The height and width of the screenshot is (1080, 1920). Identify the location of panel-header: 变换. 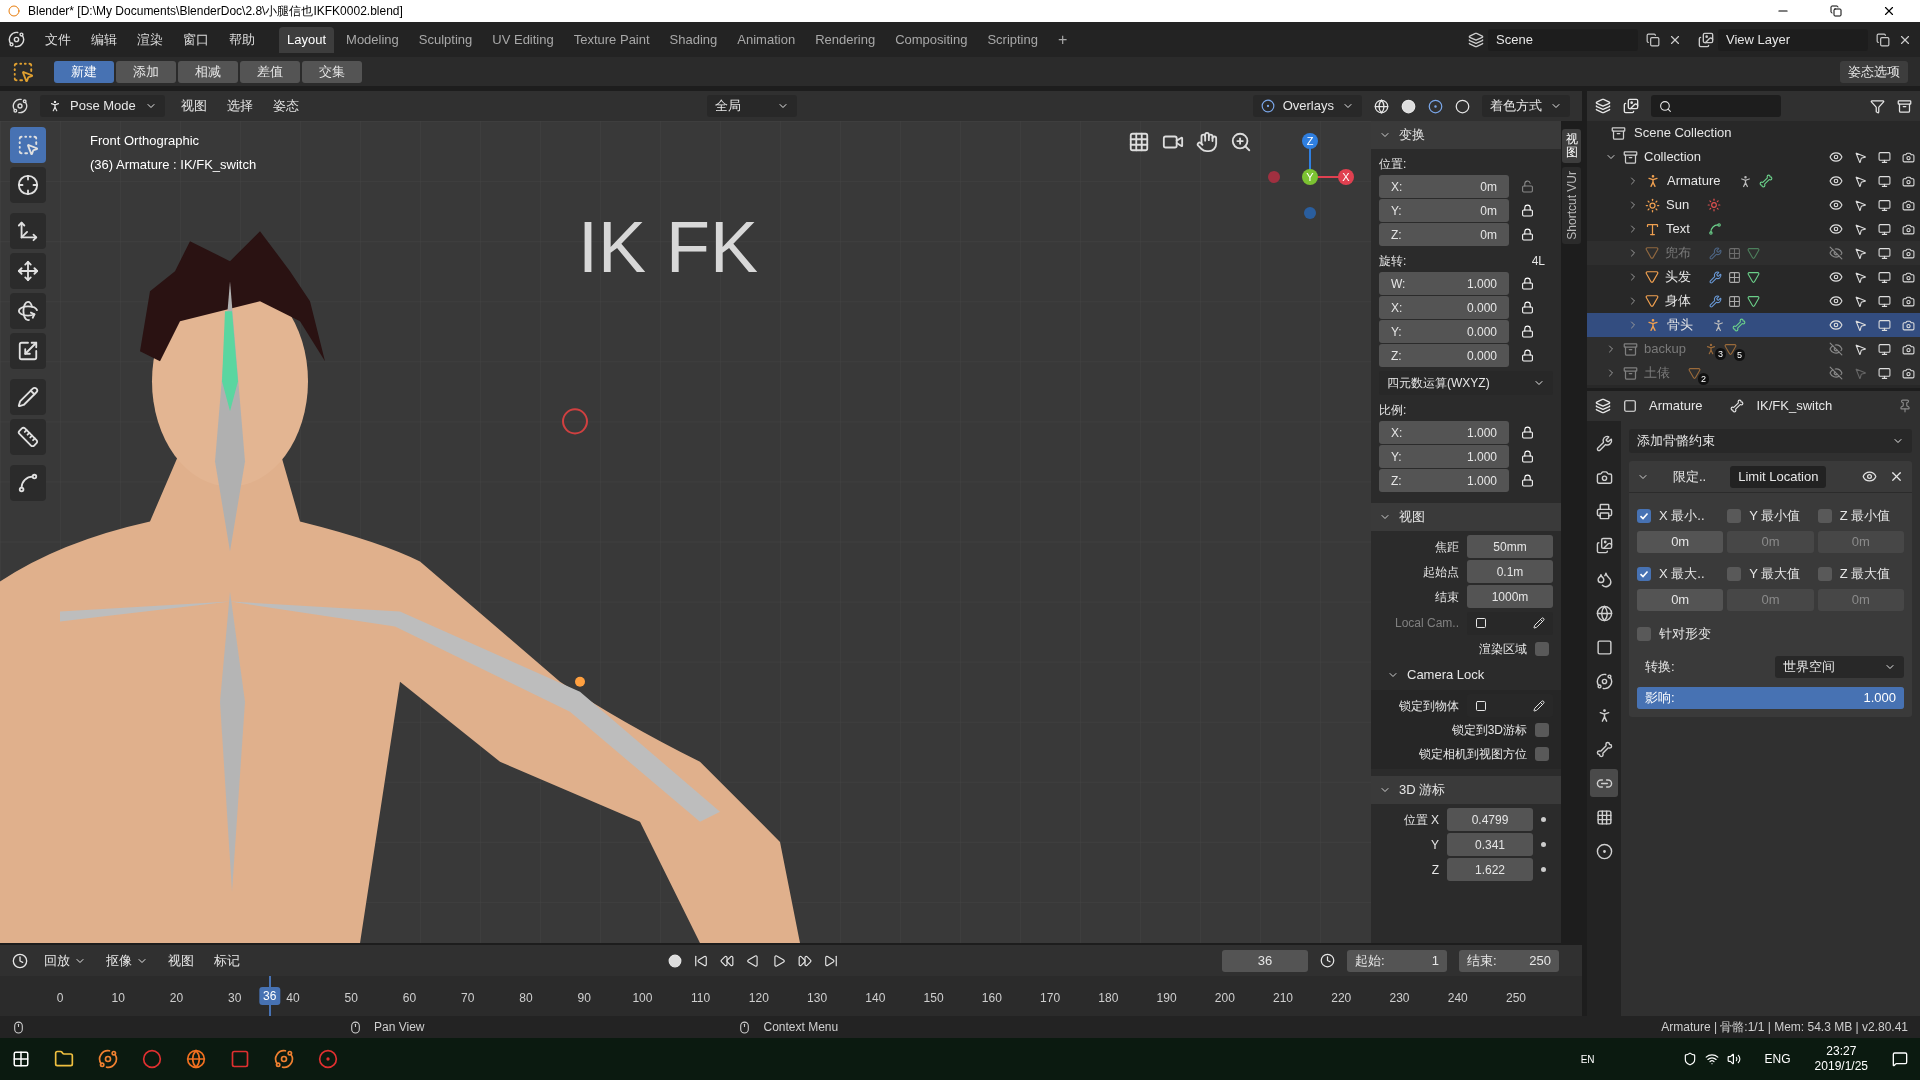
(1466, 135).